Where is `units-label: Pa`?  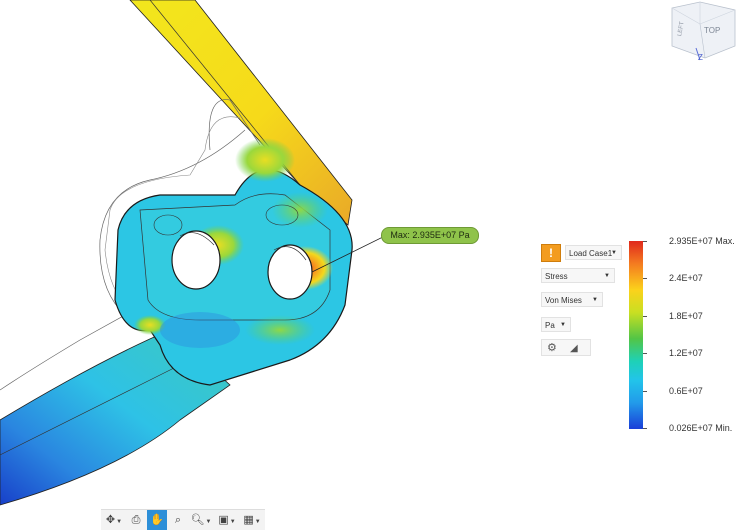 units-label: Pa is located at coordinates (550, 325).